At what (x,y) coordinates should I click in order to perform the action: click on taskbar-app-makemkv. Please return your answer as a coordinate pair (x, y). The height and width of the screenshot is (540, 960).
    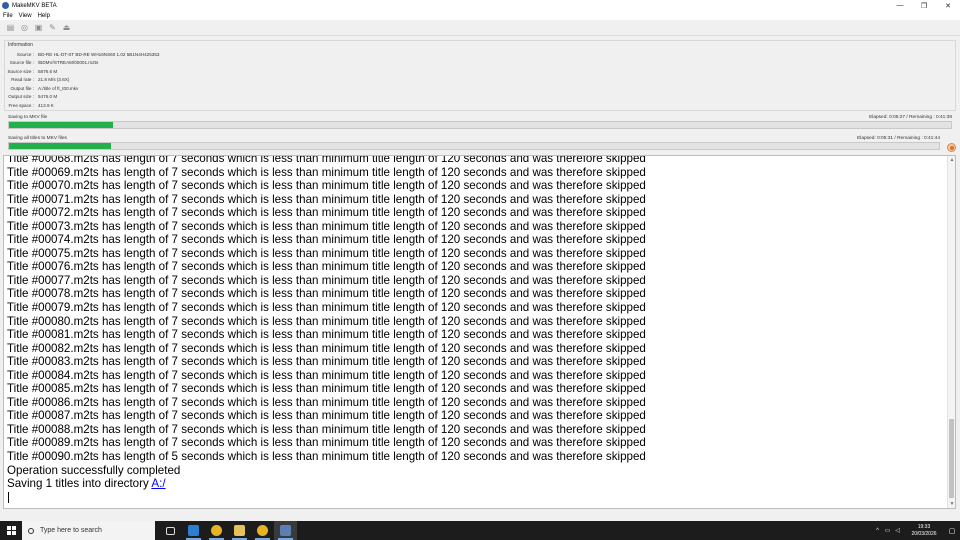
    Looking at the image, I should click on (285, 530).